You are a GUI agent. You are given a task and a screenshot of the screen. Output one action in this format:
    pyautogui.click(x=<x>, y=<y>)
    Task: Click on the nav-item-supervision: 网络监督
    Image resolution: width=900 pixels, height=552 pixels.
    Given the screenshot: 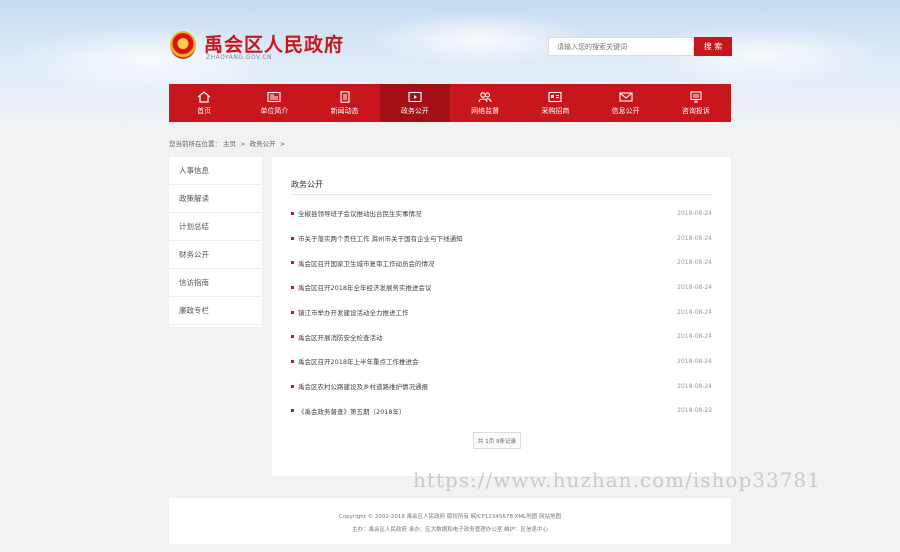 What is the action you would take?
    pyautogui.click(x=485, y=103)
    